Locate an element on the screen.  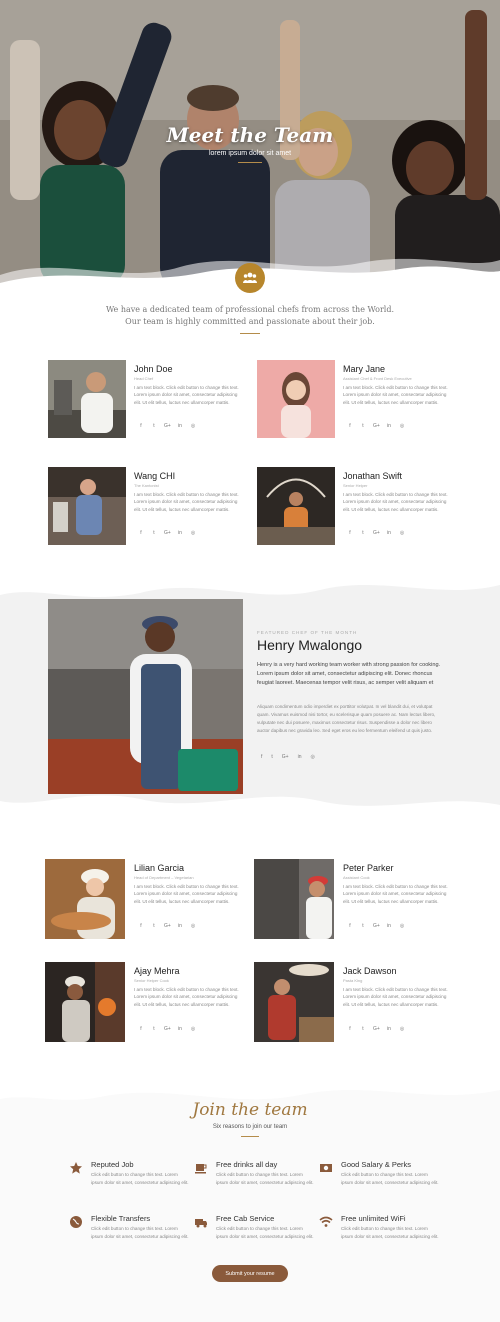
globe-icon is located at coordinates (76, 1222).